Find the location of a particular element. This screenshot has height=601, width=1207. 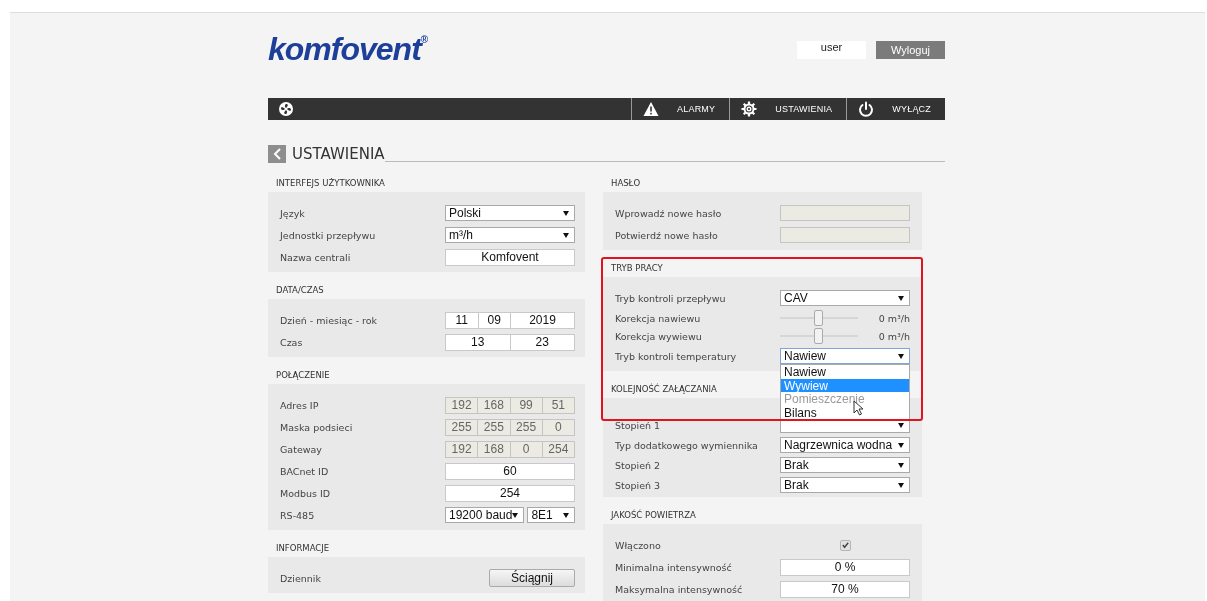

dropdown: 19200 baud is located at coordinates (485, 515).